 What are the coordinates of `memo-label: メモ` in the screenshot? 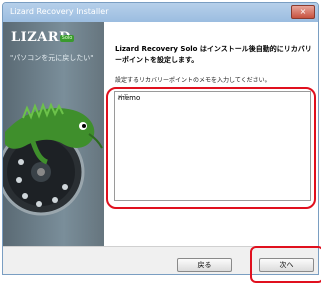 It's located at (123, 97).